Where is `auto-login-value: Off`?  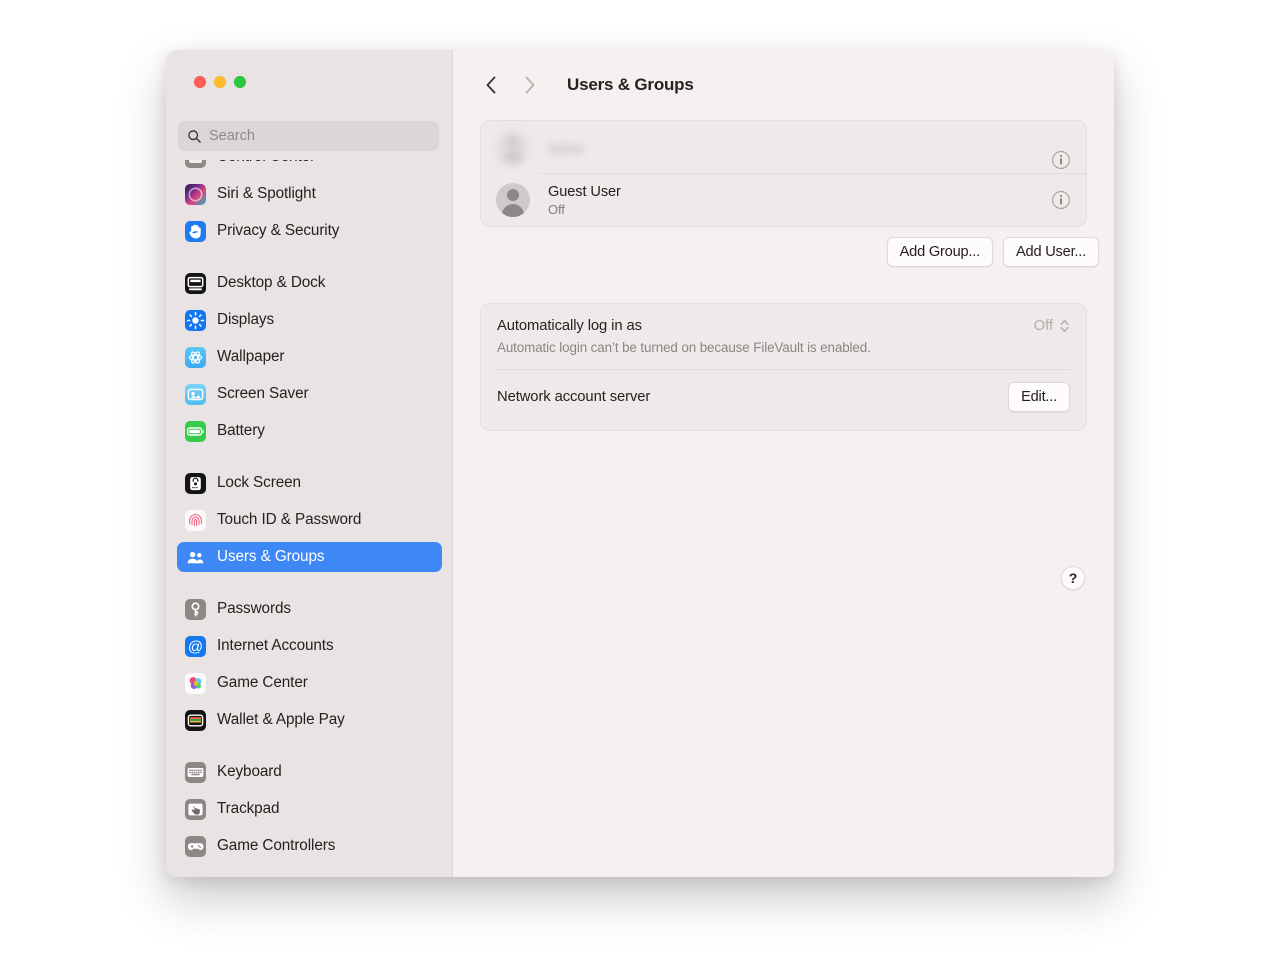
auto-login-value: Off is located at coordinates (1043, 326).